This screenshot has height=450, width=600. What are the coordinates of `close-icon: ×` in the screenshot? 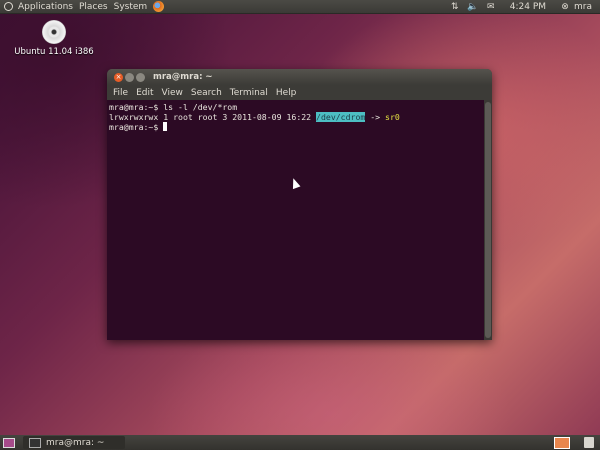 It's located at (118, 77).